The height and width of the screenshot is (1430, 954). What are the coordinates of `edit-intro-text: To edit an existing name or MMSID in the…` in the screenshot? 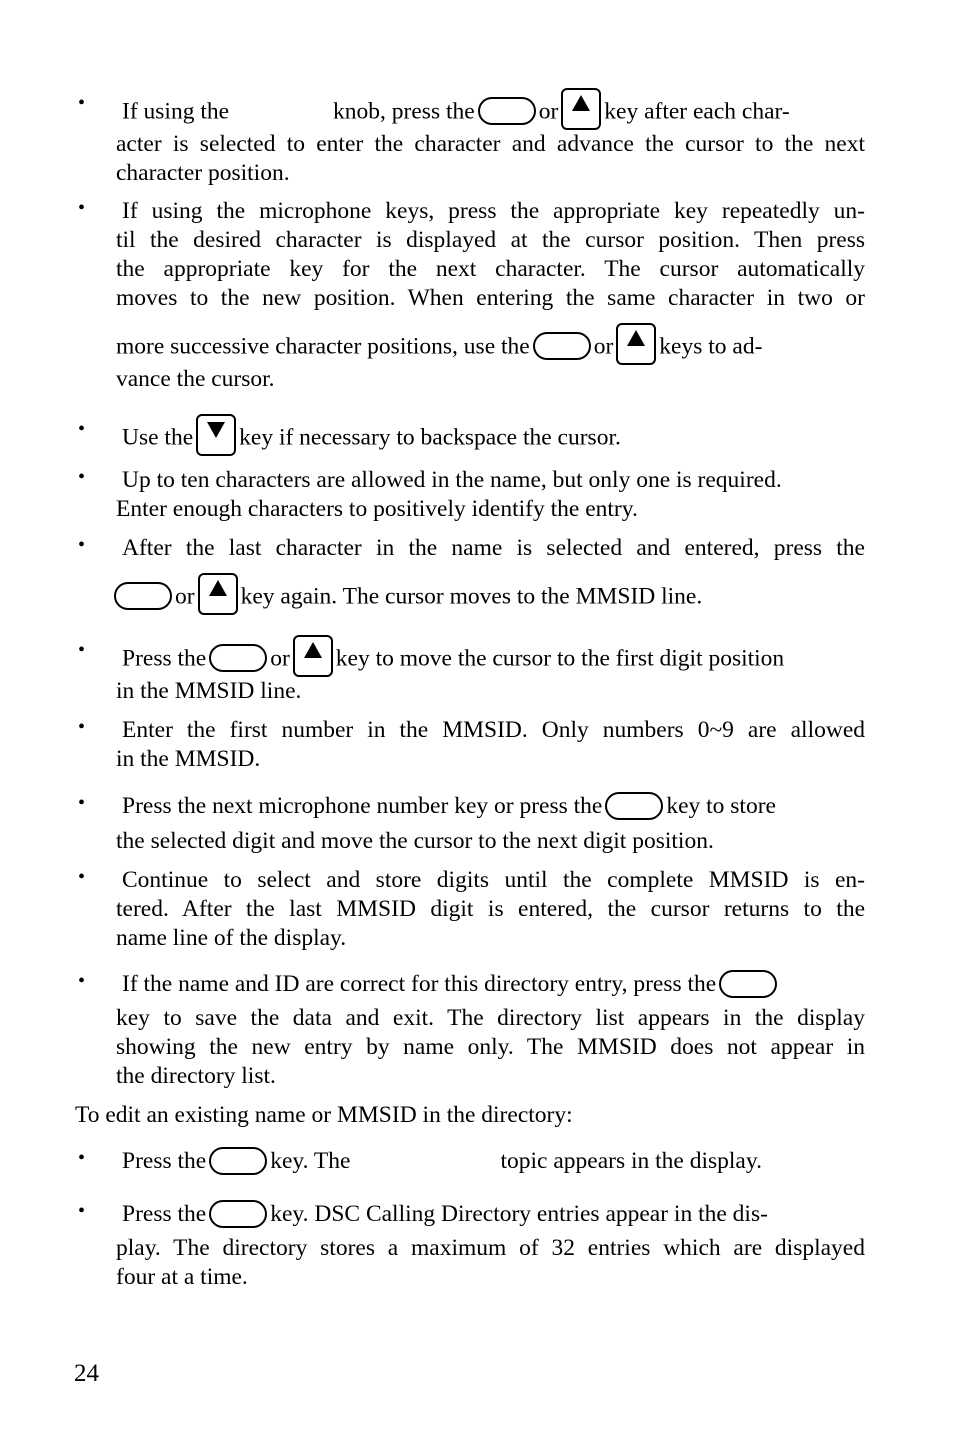 It's located at (324, 1115).